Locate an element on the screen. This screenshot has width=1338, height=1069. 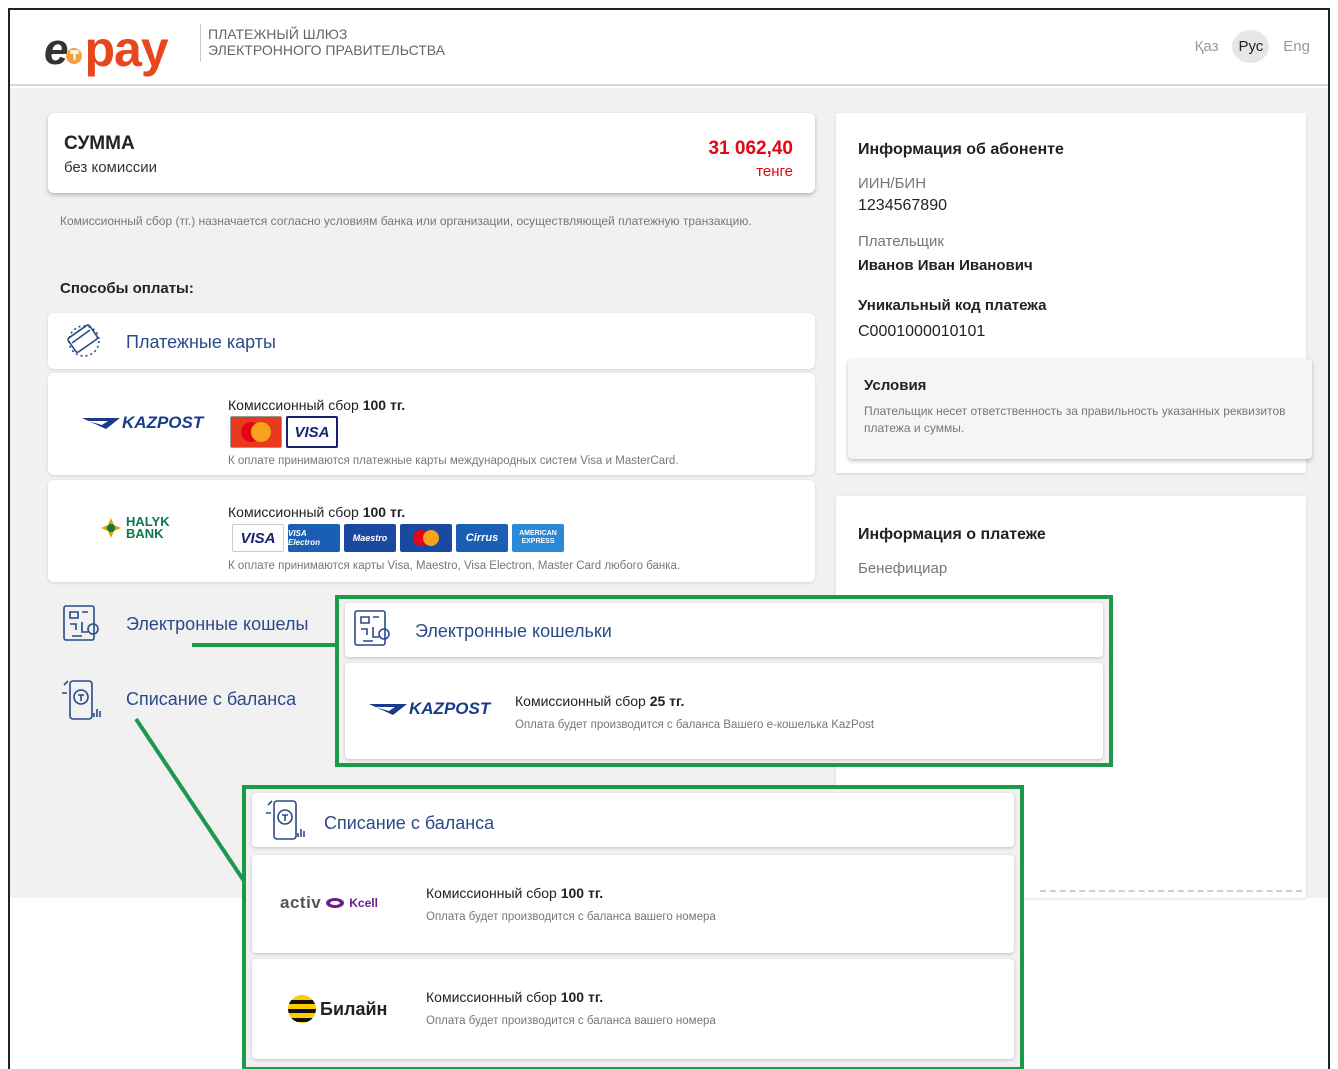
subscriber-title: Информация об абоненте is located at coordinates (961, 149).